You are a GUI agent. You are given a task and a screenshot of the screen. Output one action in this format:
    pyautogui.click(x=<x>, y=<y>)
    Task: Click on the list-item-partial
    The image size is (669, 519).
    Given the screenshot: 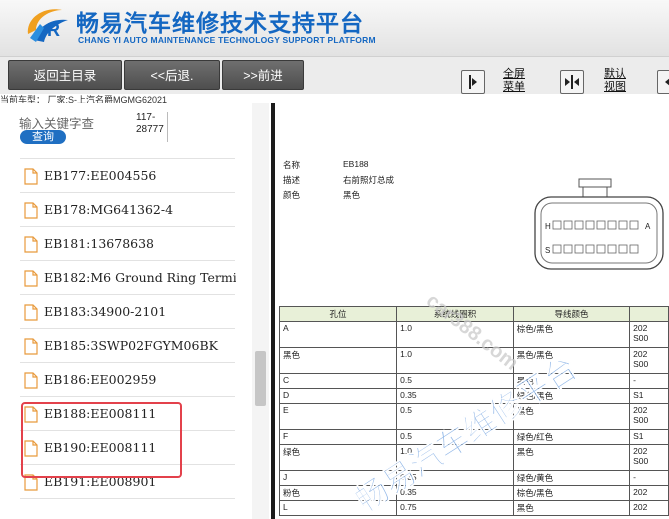 What is the action you would take?
    pyautogui.click(x=127, y=155)
    